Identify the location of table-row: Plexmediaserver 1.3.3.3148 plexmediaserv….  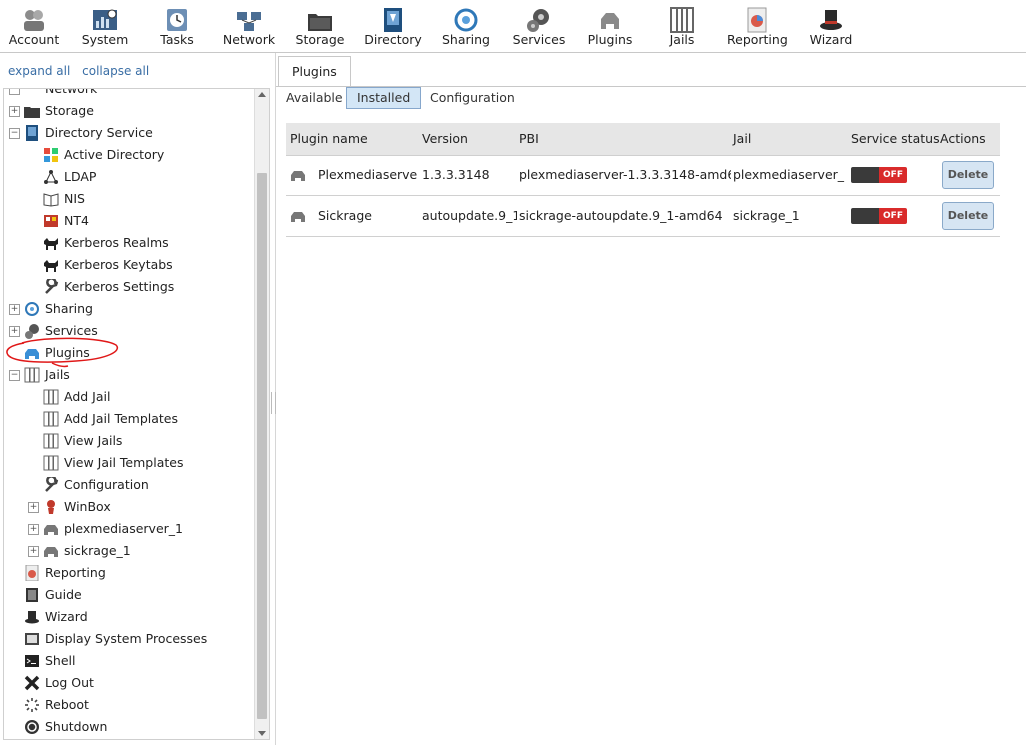
(643, 175).